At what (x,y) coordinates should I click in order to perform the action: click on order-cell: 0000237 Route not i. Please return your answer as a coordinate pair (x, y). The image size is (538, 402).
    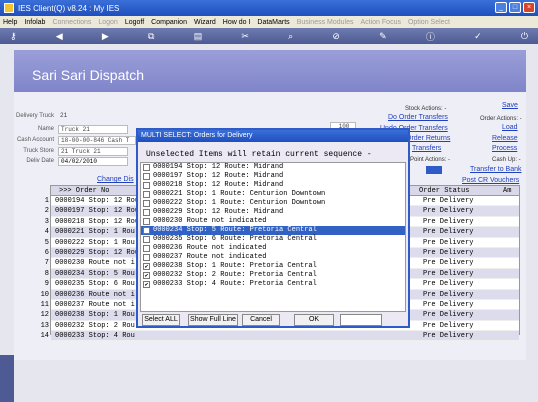
    Looking at the image, I should click on (95, 305).